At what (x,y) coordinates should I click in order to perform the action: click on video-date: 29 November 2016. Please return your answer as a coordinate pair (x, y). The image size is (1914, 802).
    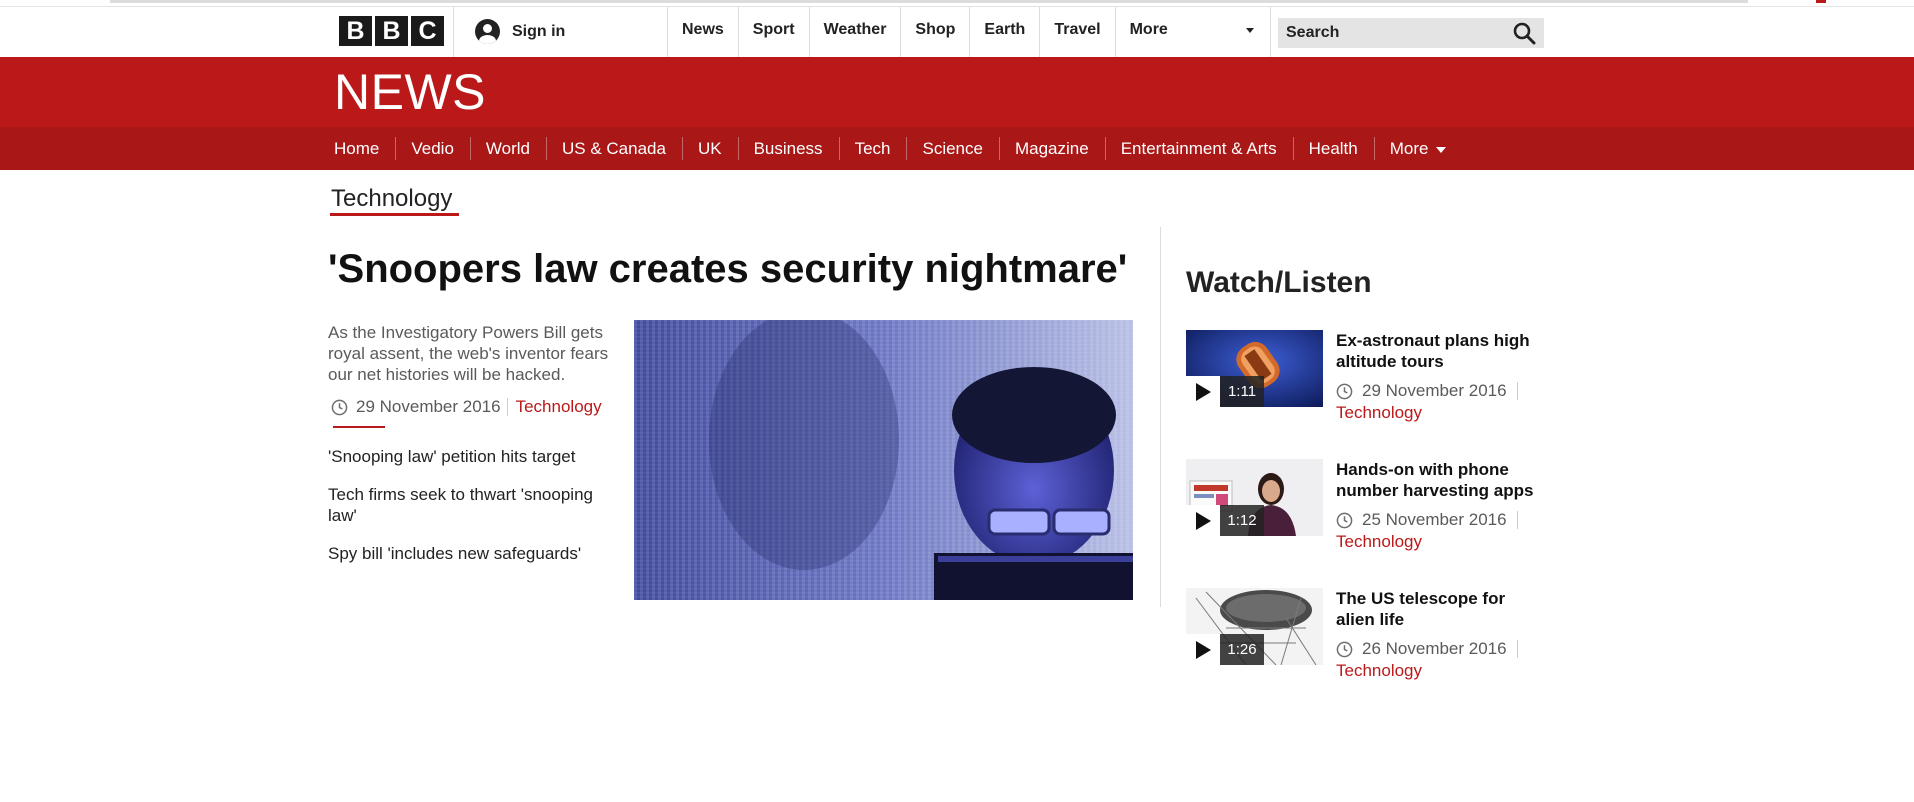
    Looking at the image, I should click on (1434, 390).